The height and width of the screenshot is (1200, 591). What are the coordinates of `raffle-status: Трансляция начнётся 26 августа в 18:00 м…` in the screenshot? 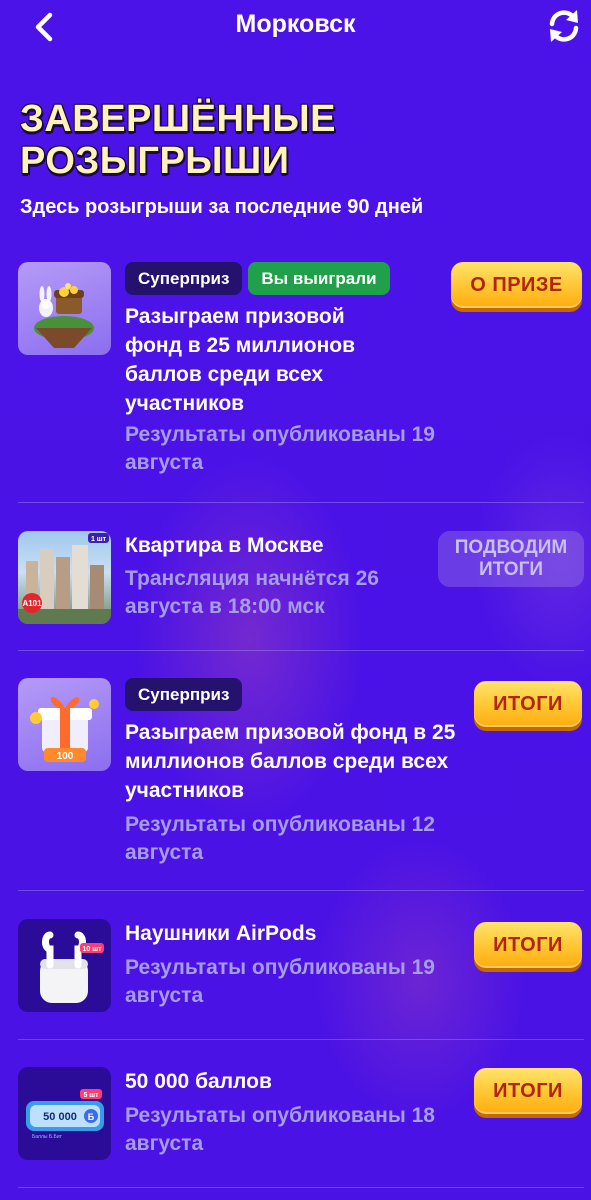 It's located at (252, 592).